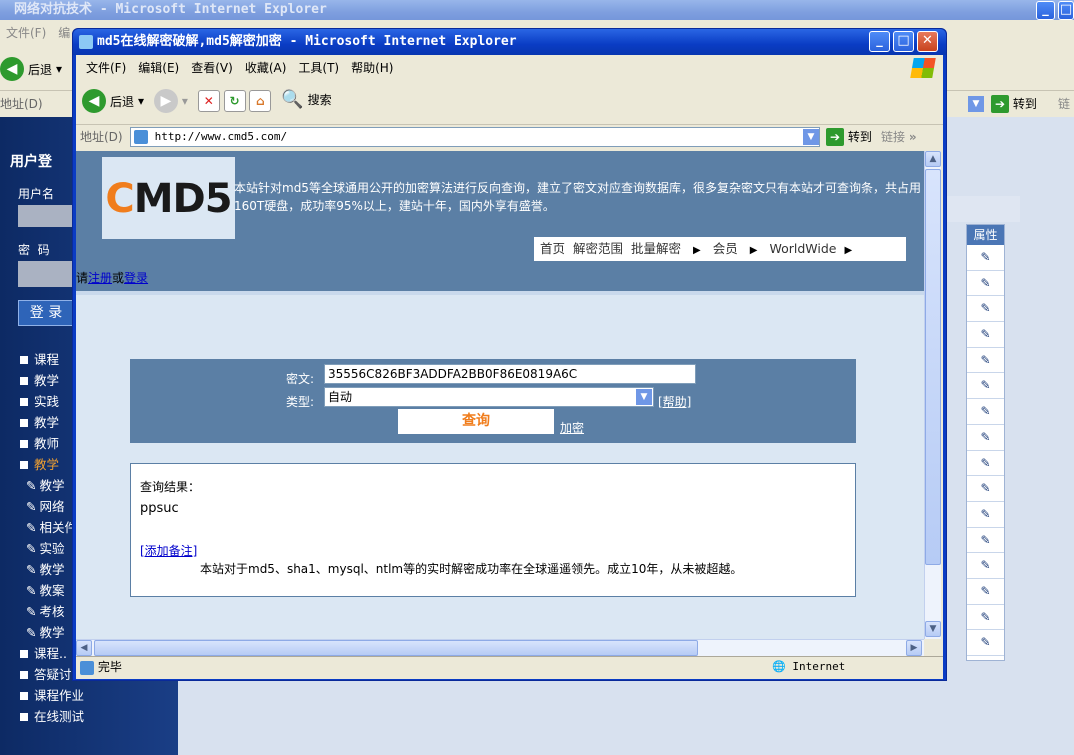 Image resolution: width=1074 pixels, height=755 pixels. What do you see at coordinates (933, 159) in the screenshot?
I see `scroll-up-icon: ▲` at bounding box center [933, 159].